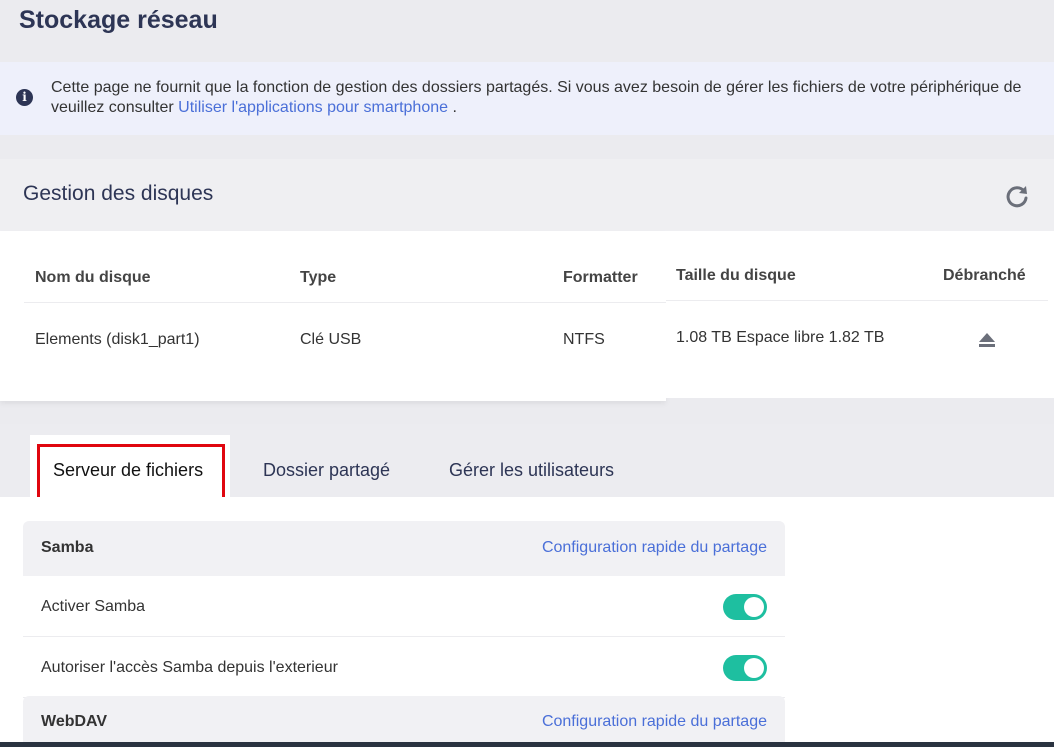 The width and height of the screenshot is (1054, 747). What do you see at coordinates (527, 195) in the screenshot?
I see `disk-management-header: Gestion des disques` at bounding box center [527, 195].